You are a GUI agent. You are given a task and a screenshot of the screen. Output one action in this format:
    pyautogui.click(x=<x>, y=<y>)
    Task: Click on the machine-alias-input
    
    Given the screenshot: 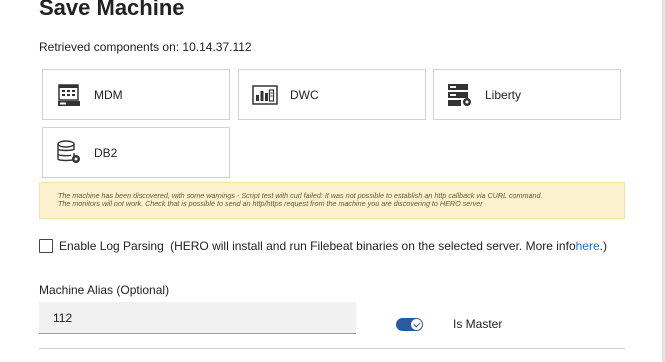 What is the action you would take?
    pyautogui.click(x=197, y=318)
    